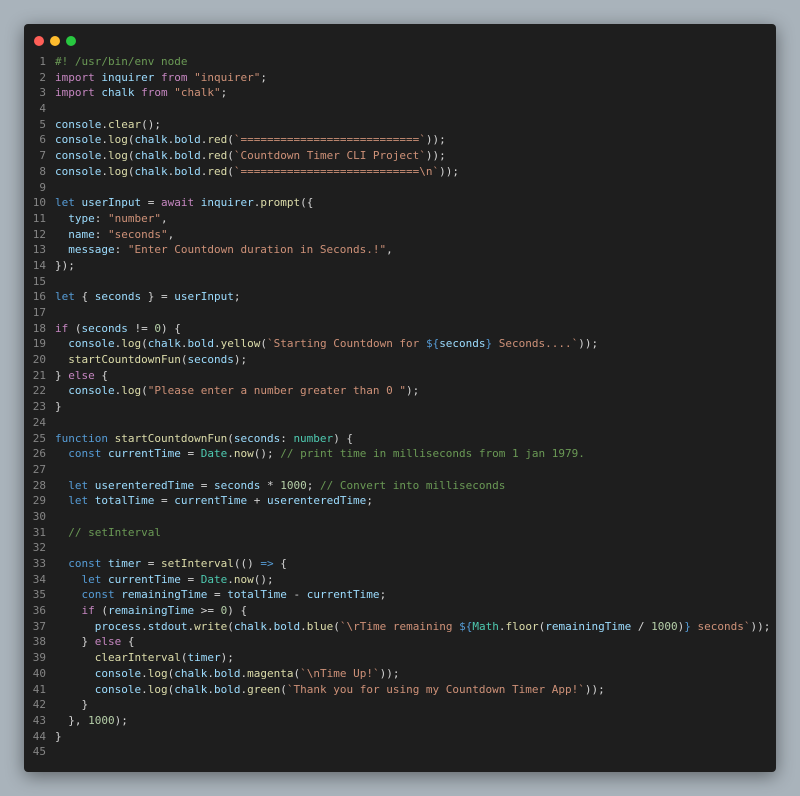 This screenshot has width=800, height=796. I want to click on line-content: });, so click(65, 266).